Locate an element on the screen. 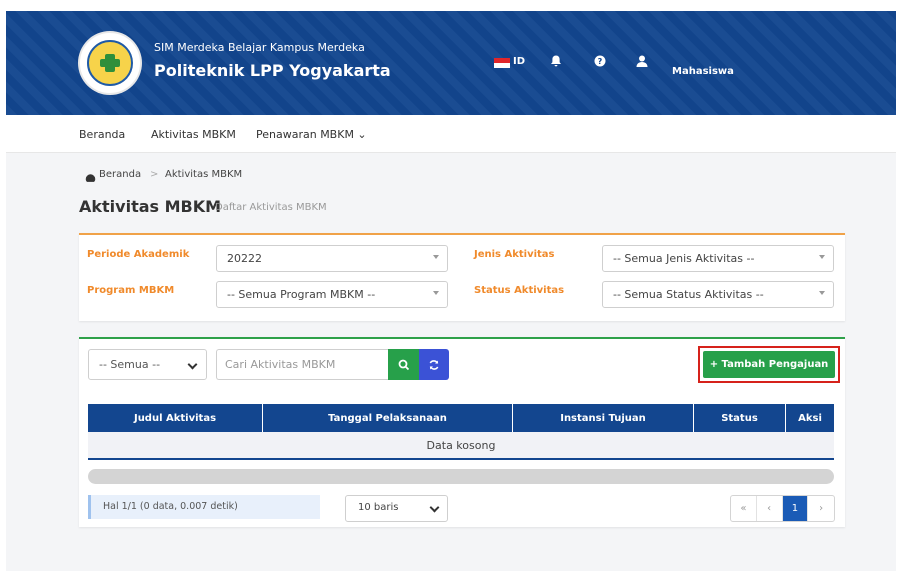  nav-item-beranda: Beranda is located at coordinates (102, 134).